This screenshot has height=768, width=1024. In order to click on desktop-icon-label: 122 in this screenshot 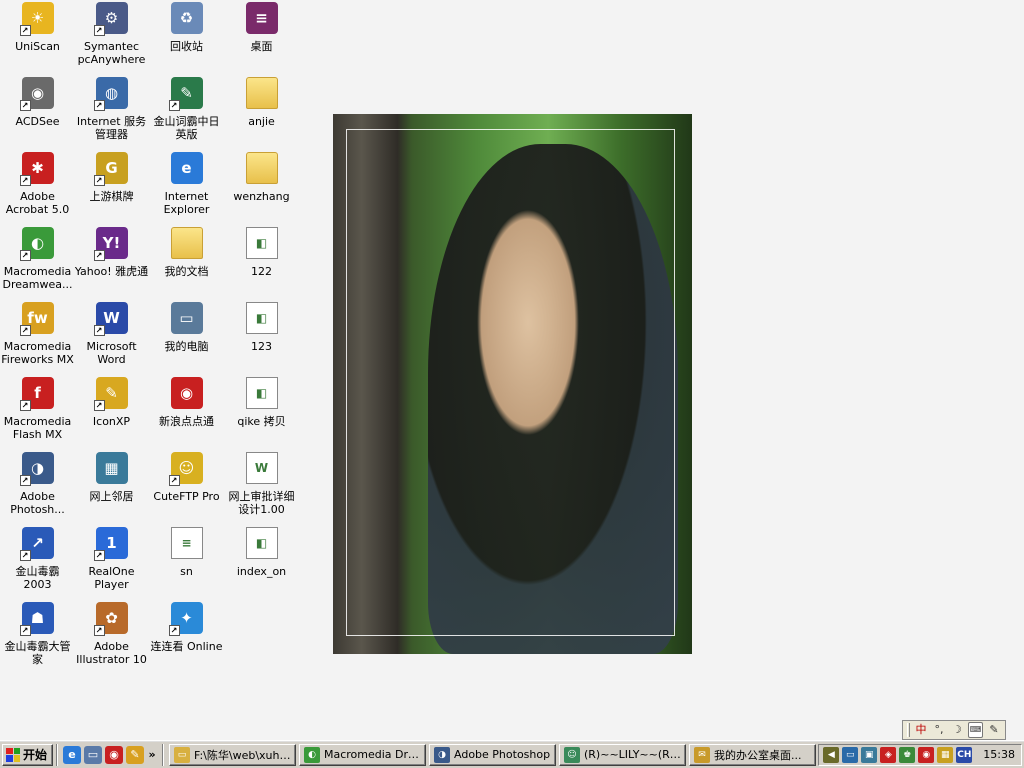, I will do `click(261, 271)`.